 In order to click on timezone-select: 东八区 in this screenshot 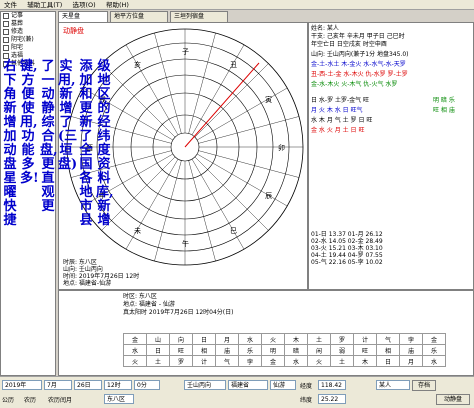, I will do `click(119, 399)`.